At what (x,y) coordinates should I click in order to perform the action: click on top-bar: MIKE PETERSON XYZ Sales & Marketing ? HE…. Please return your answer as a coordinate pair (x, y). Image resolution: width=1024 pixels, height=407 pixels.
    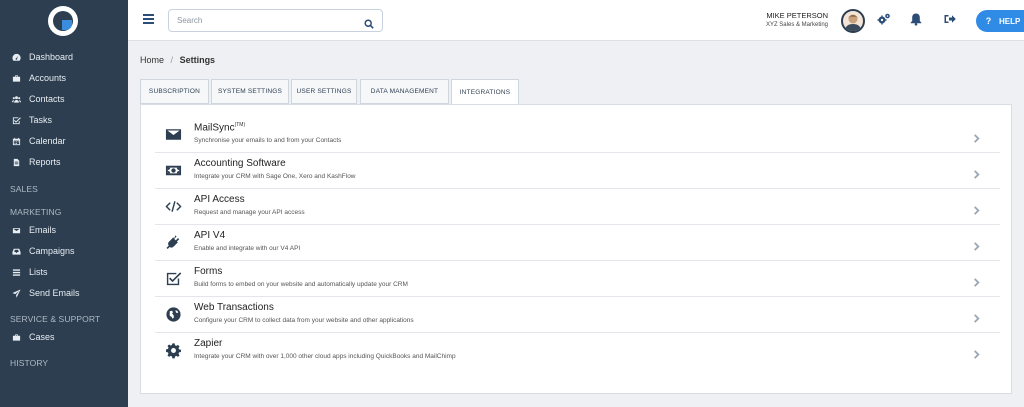
    Looking at the image, I should click on (576, 20).